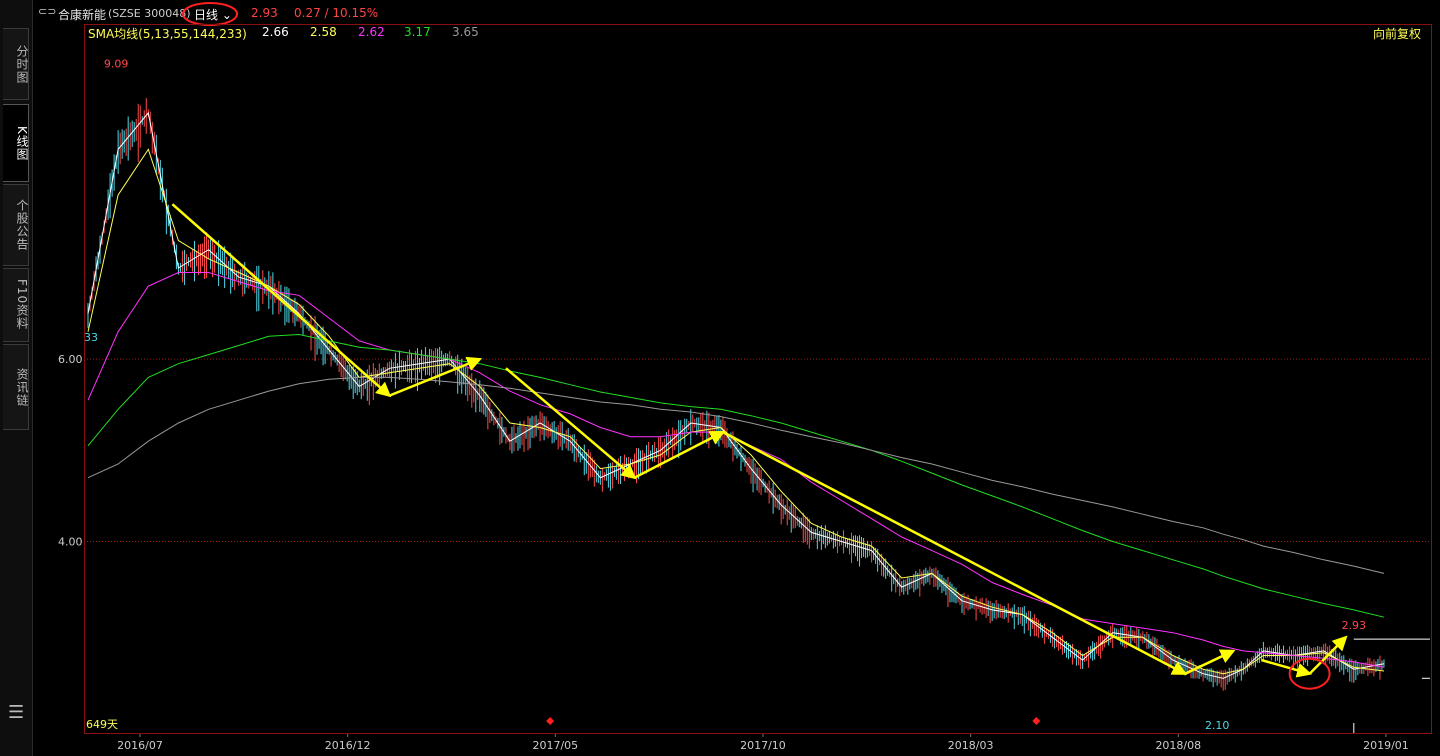  Describe the element at coordinates (417, 32) in the screenshot. I see `sma144-value: 3.17` at that location.